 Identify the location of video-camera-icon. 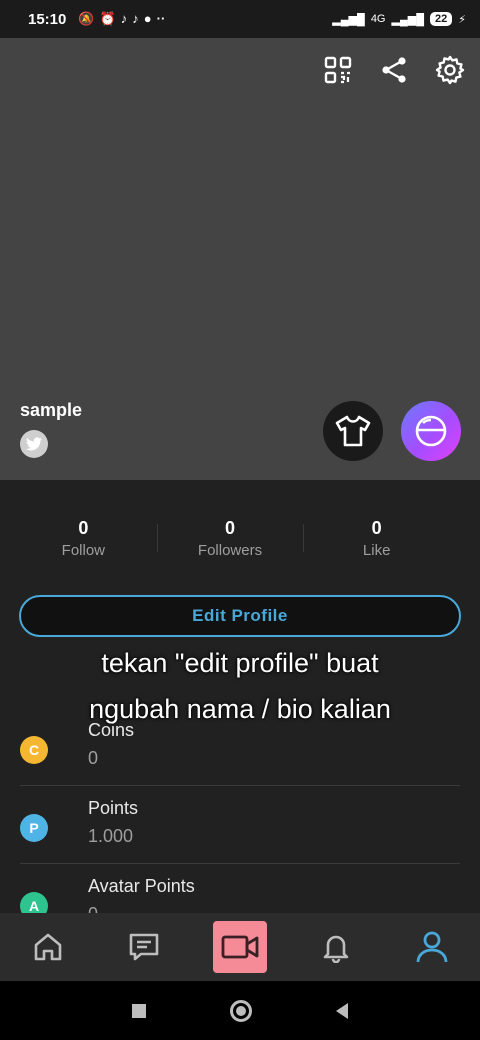
(240, 947).